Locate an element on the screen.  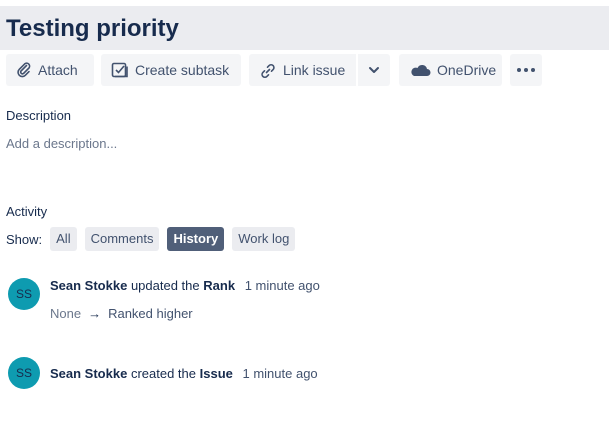
change-from: None is located at coordinates (66, 313).